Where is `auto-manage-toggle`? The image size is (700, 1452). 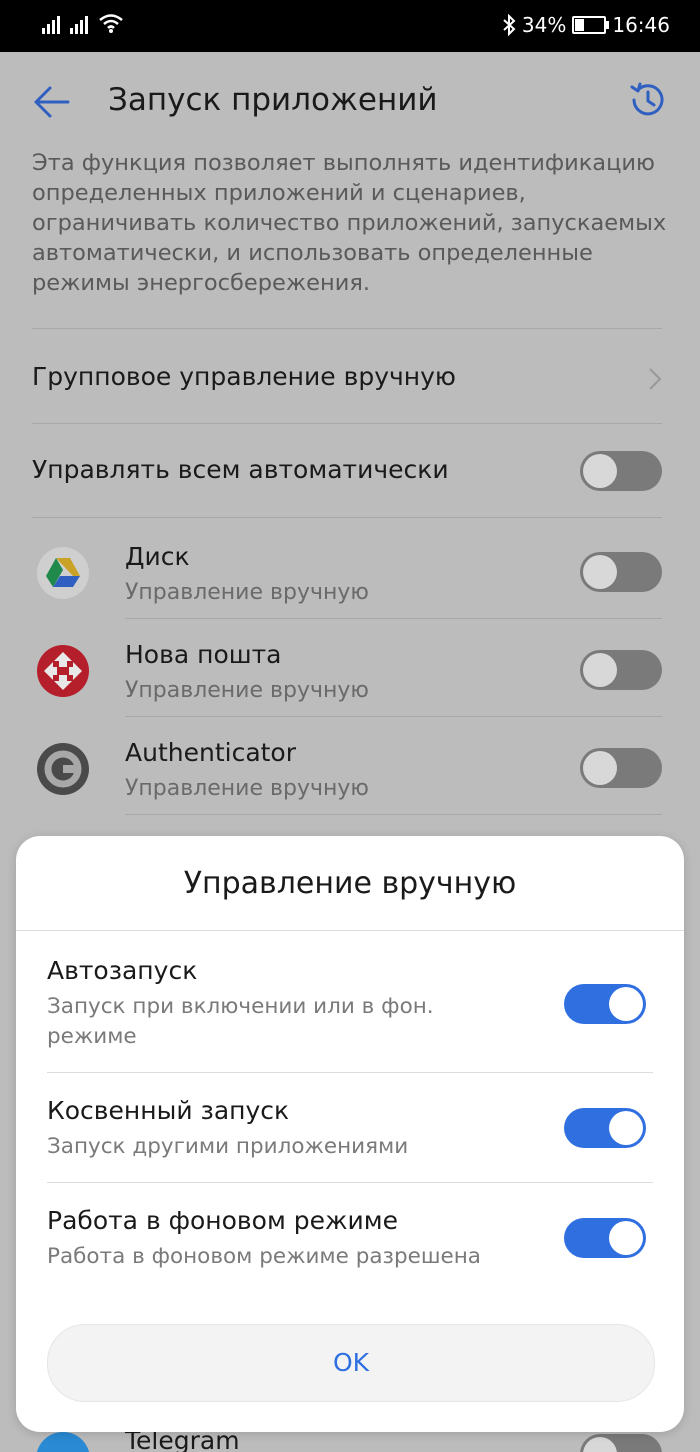 auto-manage-toggle is located at coordinates (621, 471).